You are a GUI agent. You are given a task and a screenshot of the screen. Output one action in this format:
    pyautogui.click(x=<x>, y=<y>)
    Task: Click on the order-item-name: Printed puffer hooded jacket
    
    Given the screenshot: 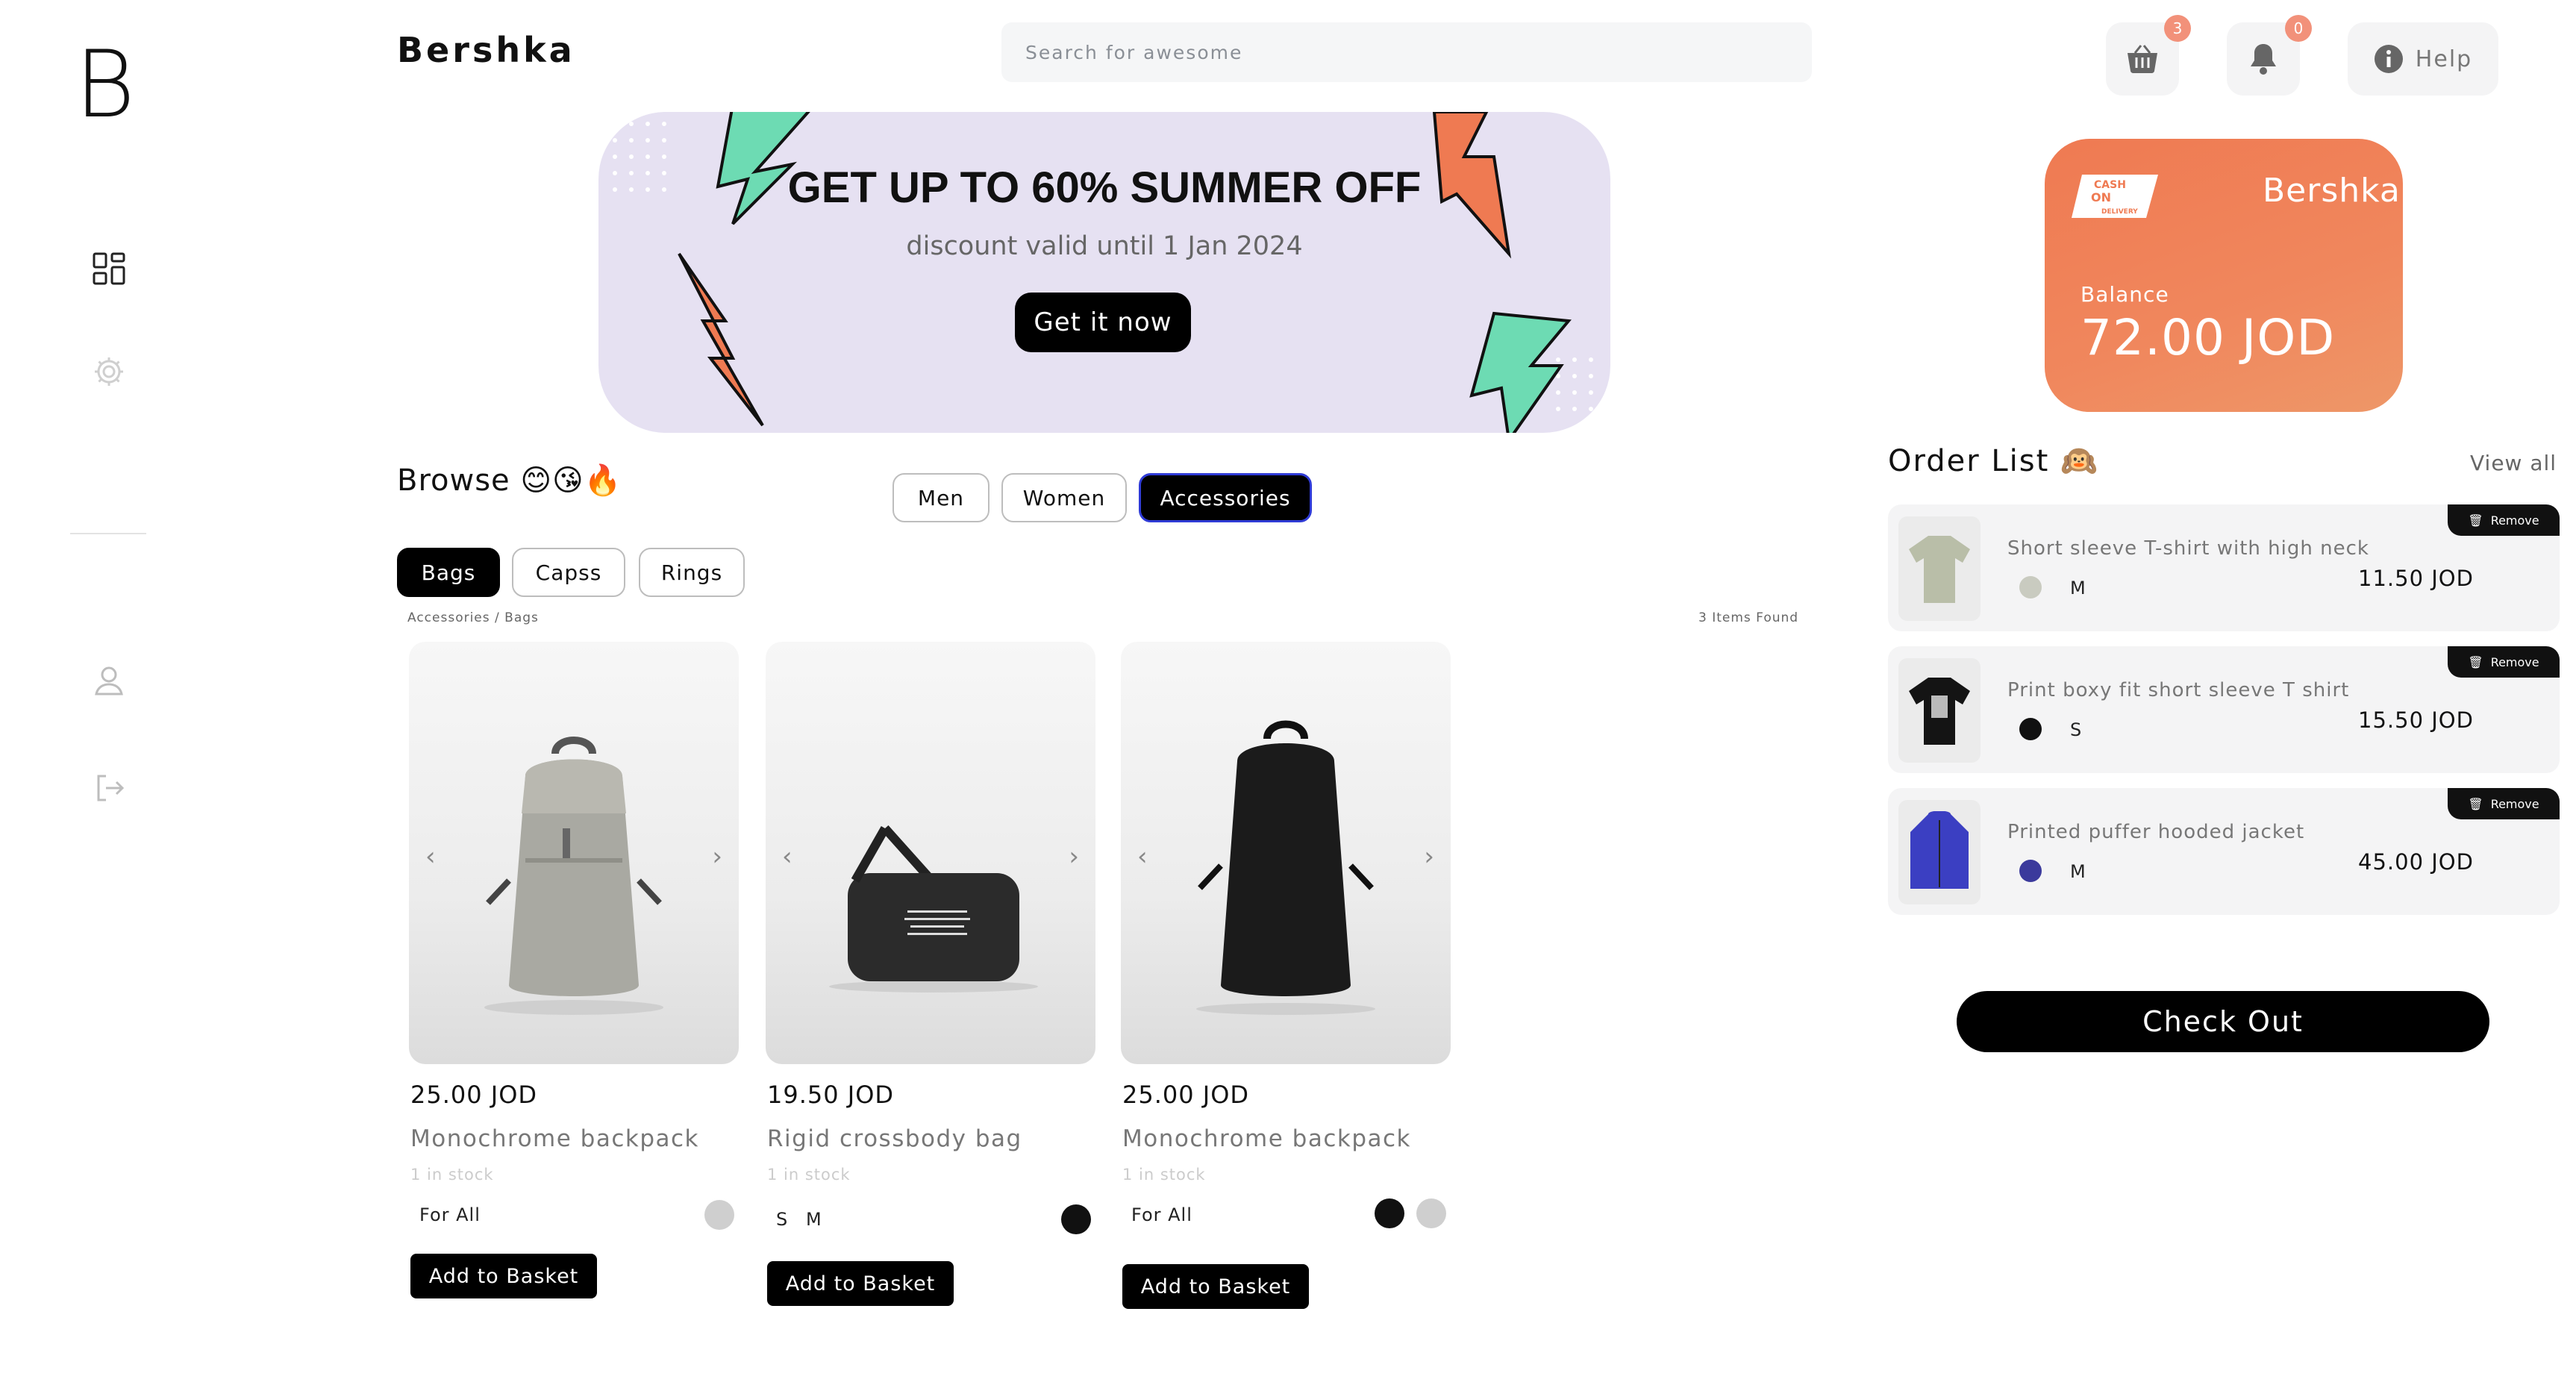 What is the action you would take?
    pyautogui.click(x=2156, y=832)
    